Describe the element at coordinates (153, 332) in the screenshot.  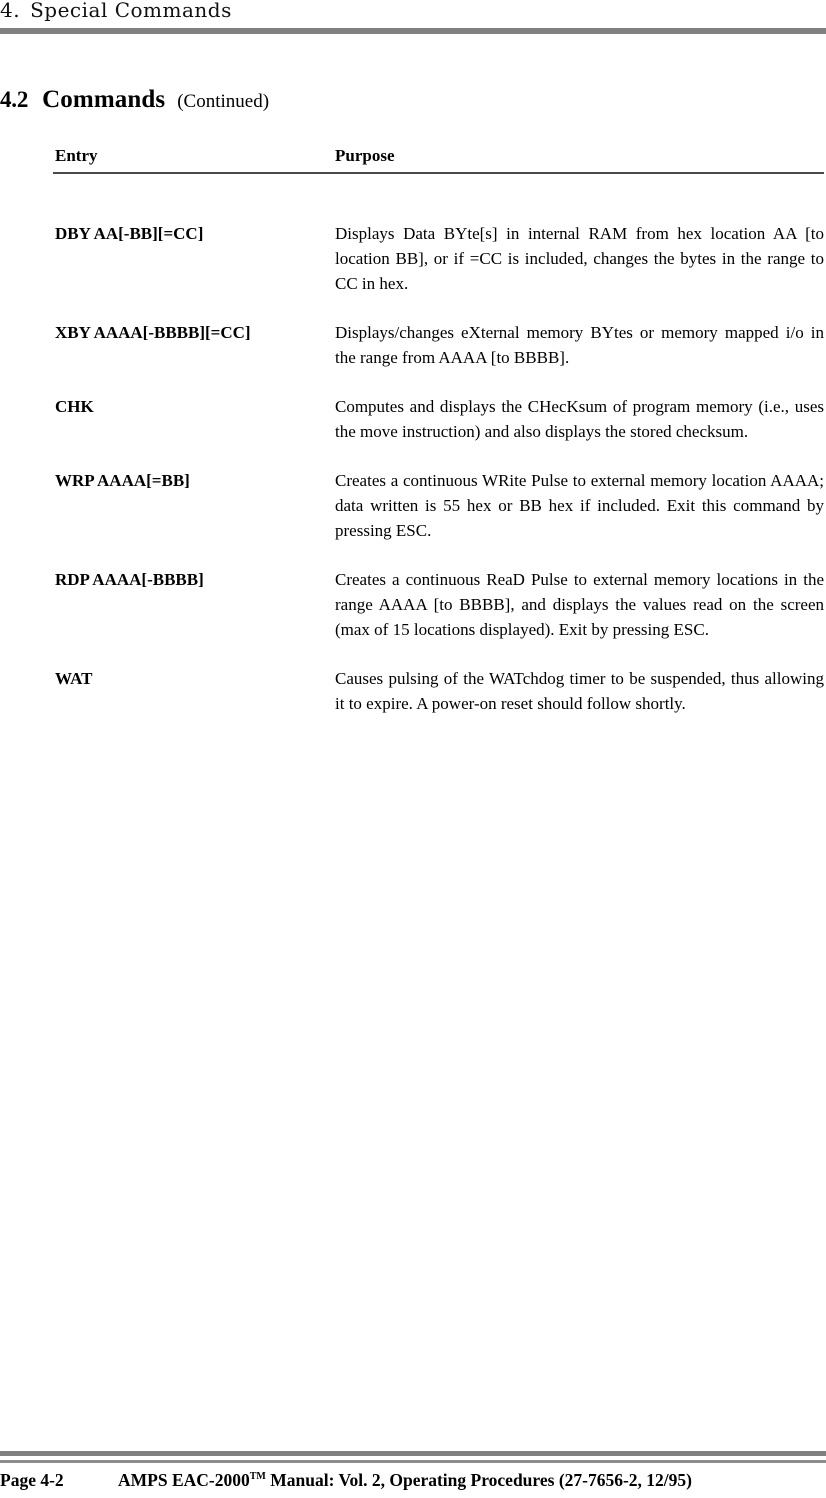
I see `command-entry: XBY AAAA[-BBBB][=CC]` at that location.